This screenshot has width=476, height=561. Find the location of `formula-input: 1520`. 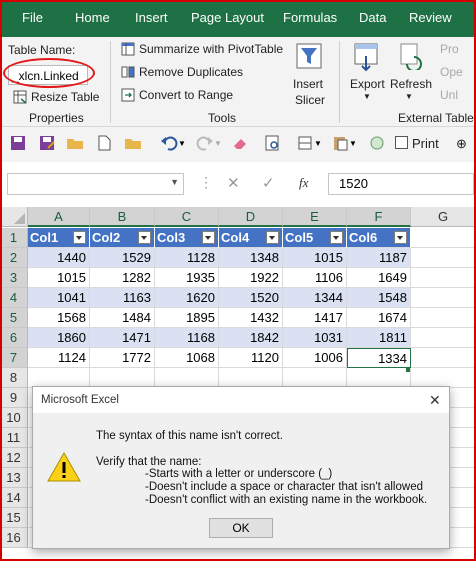

formula-input: 1520 is located at coordinates (401, 184).